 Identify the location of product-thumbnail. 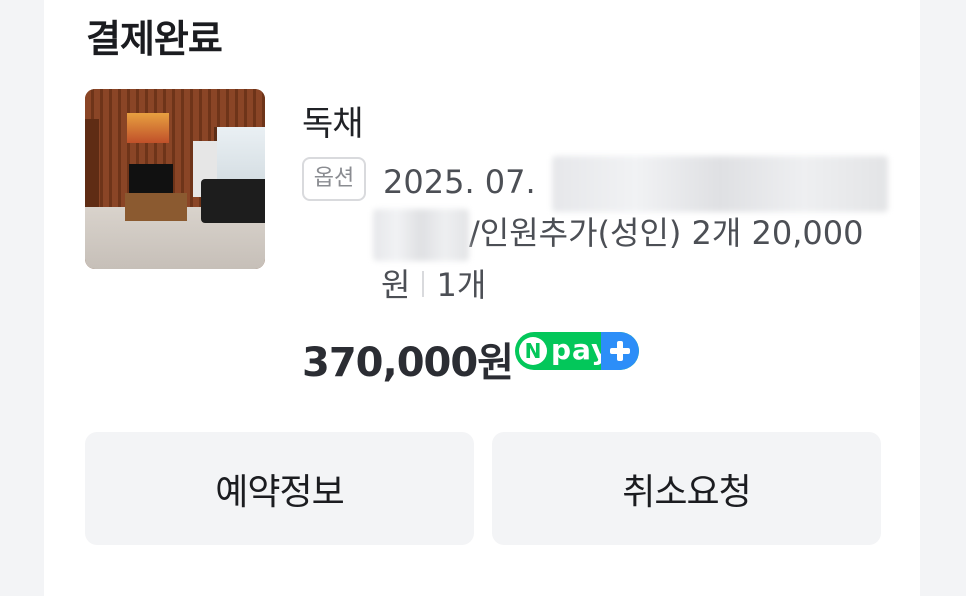
(175, 179).